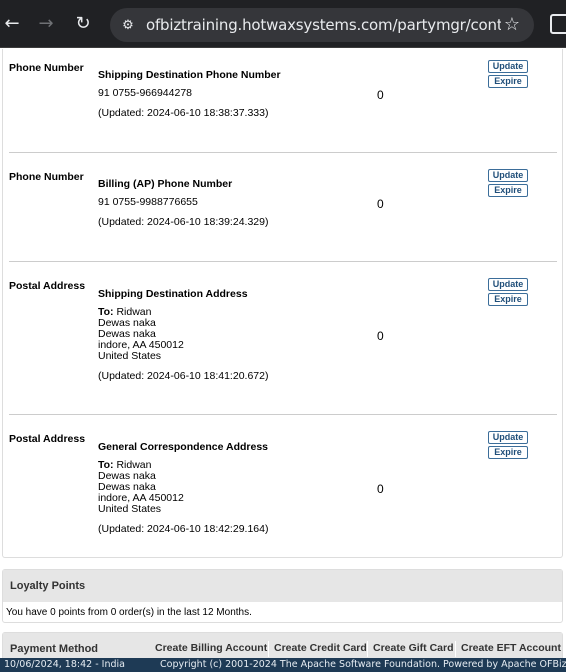  I want to click on phone-number: 91 0755-9988776655, so click(148, 202).